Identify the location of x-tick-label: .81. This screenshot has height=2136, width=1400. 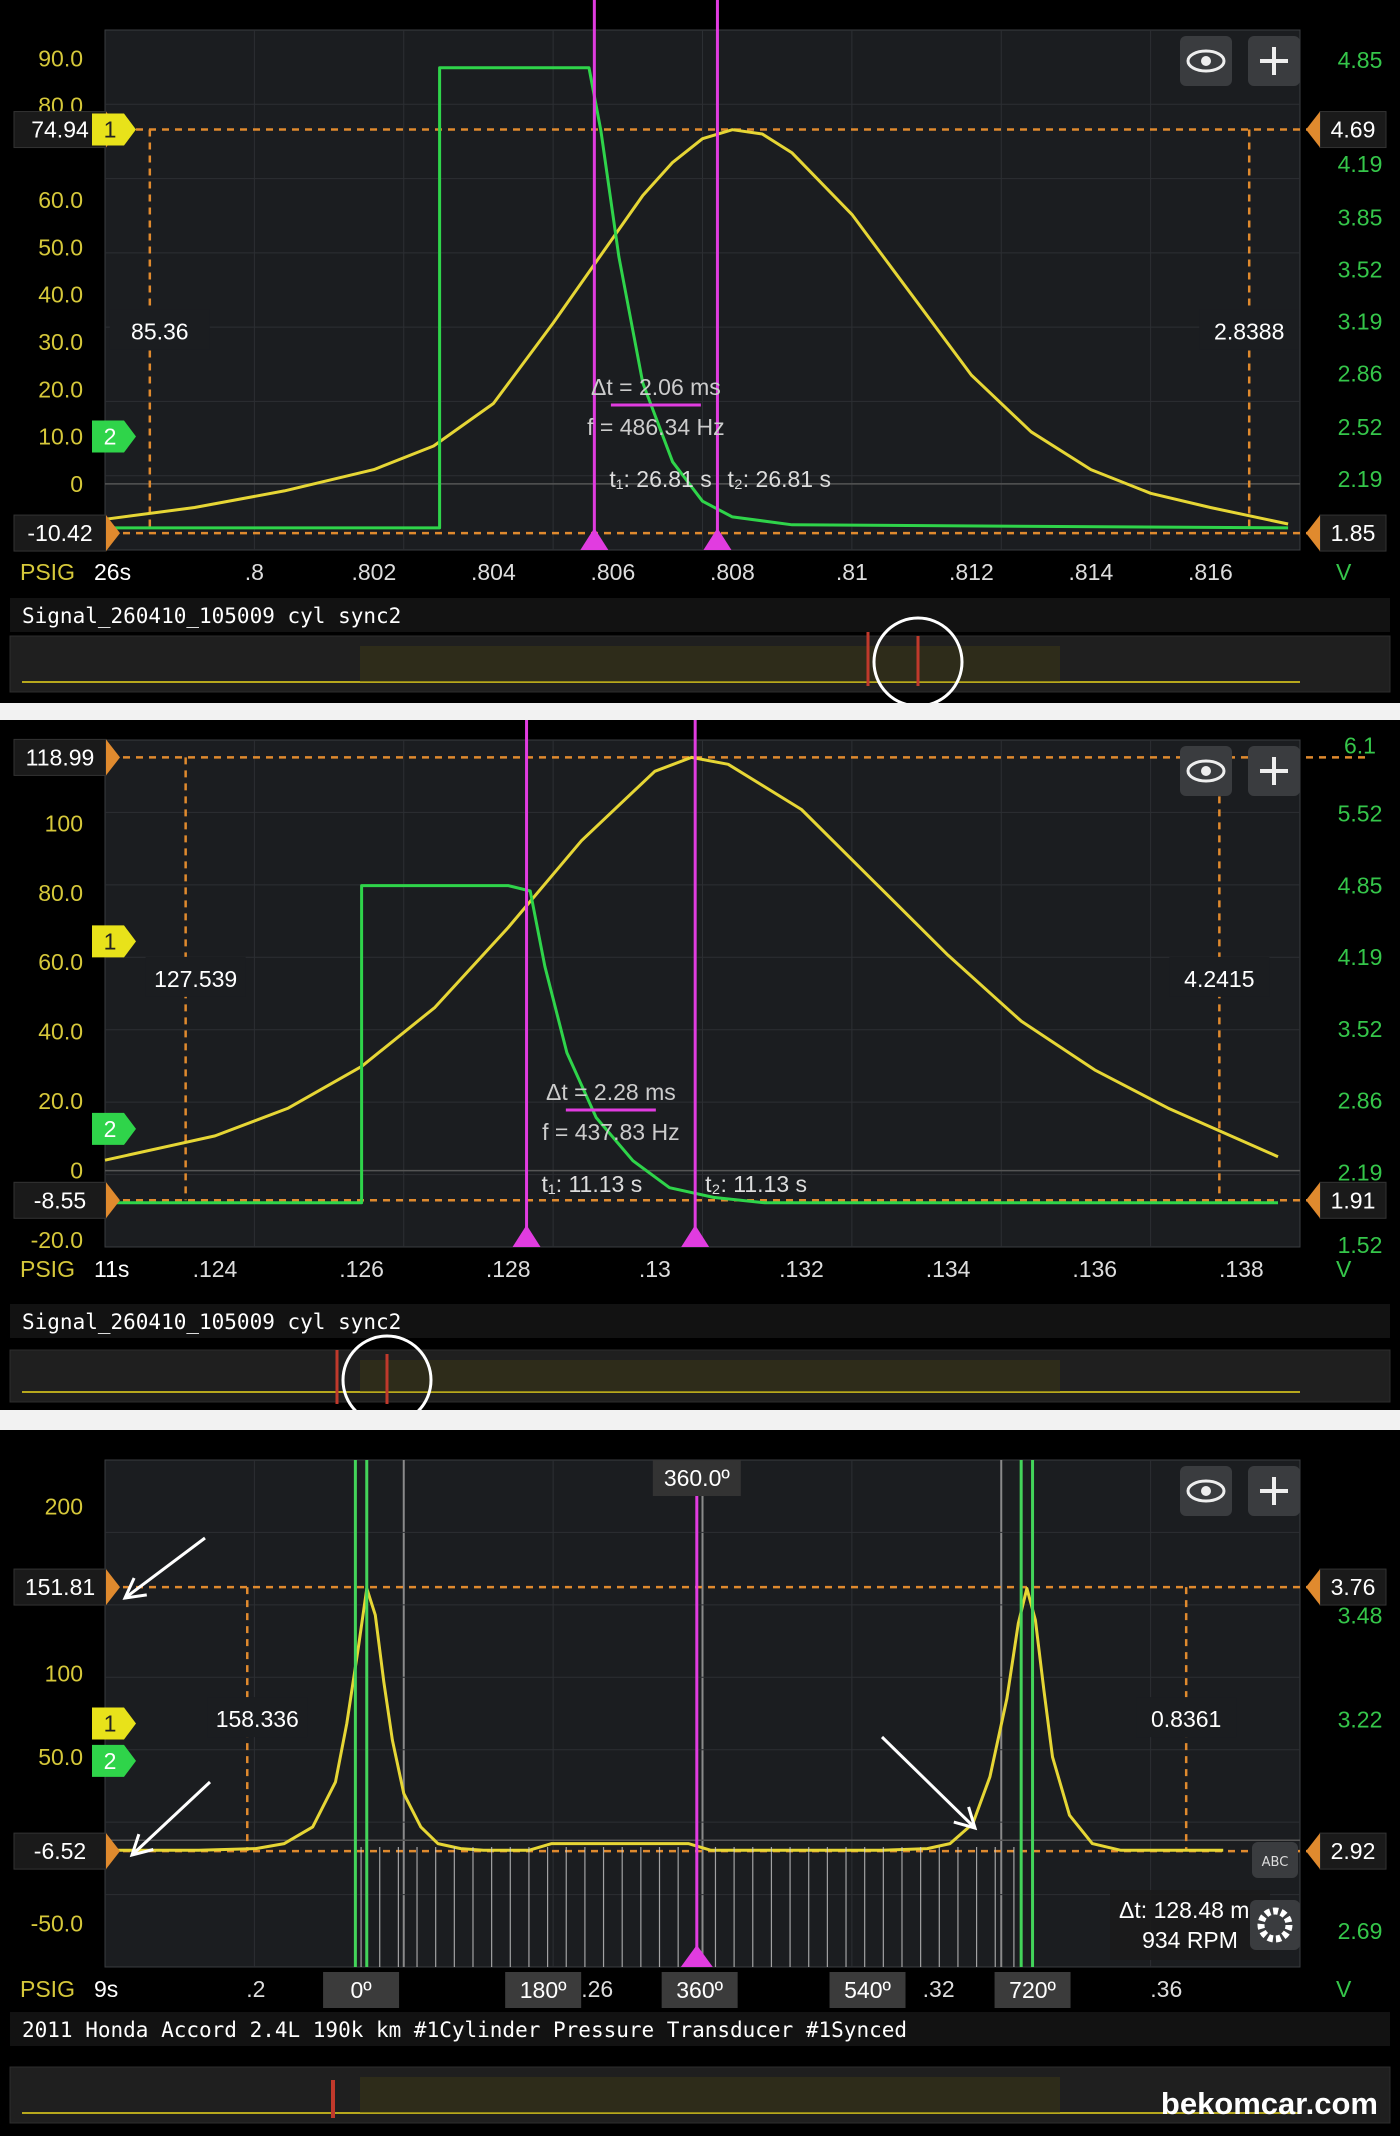
(852, 572).